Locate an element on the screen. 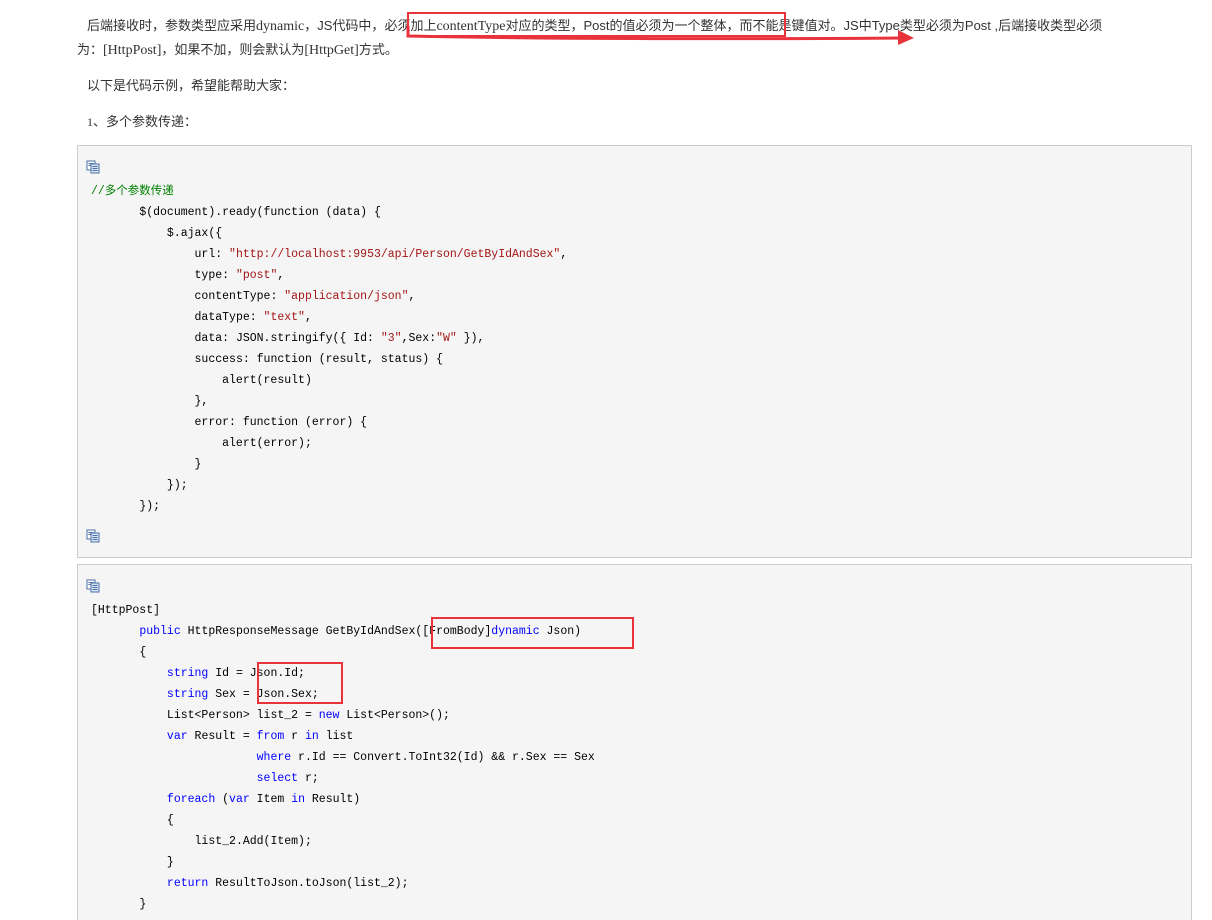  code-line: success: function (result, status) { is located at coordinates (267, 359).